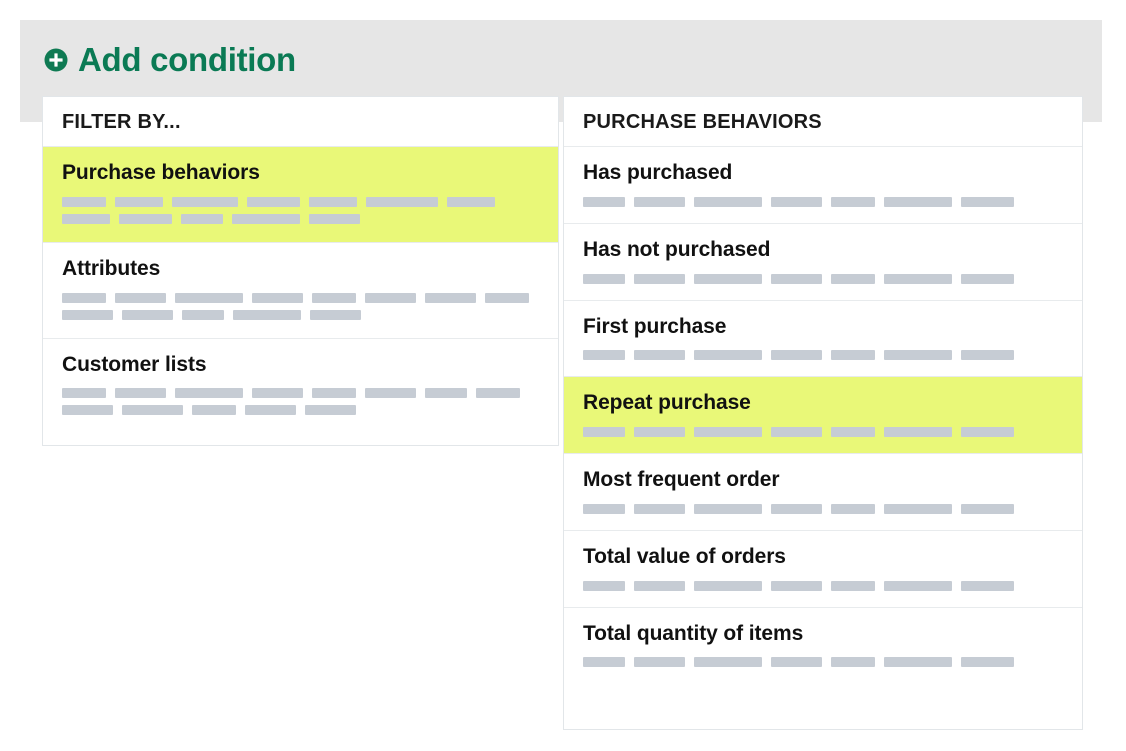 The image size is (1126, 751). Describe the element at coordinates (681, 480) in the screenshot. I see `list-item-label: Most frequent order` at that location.